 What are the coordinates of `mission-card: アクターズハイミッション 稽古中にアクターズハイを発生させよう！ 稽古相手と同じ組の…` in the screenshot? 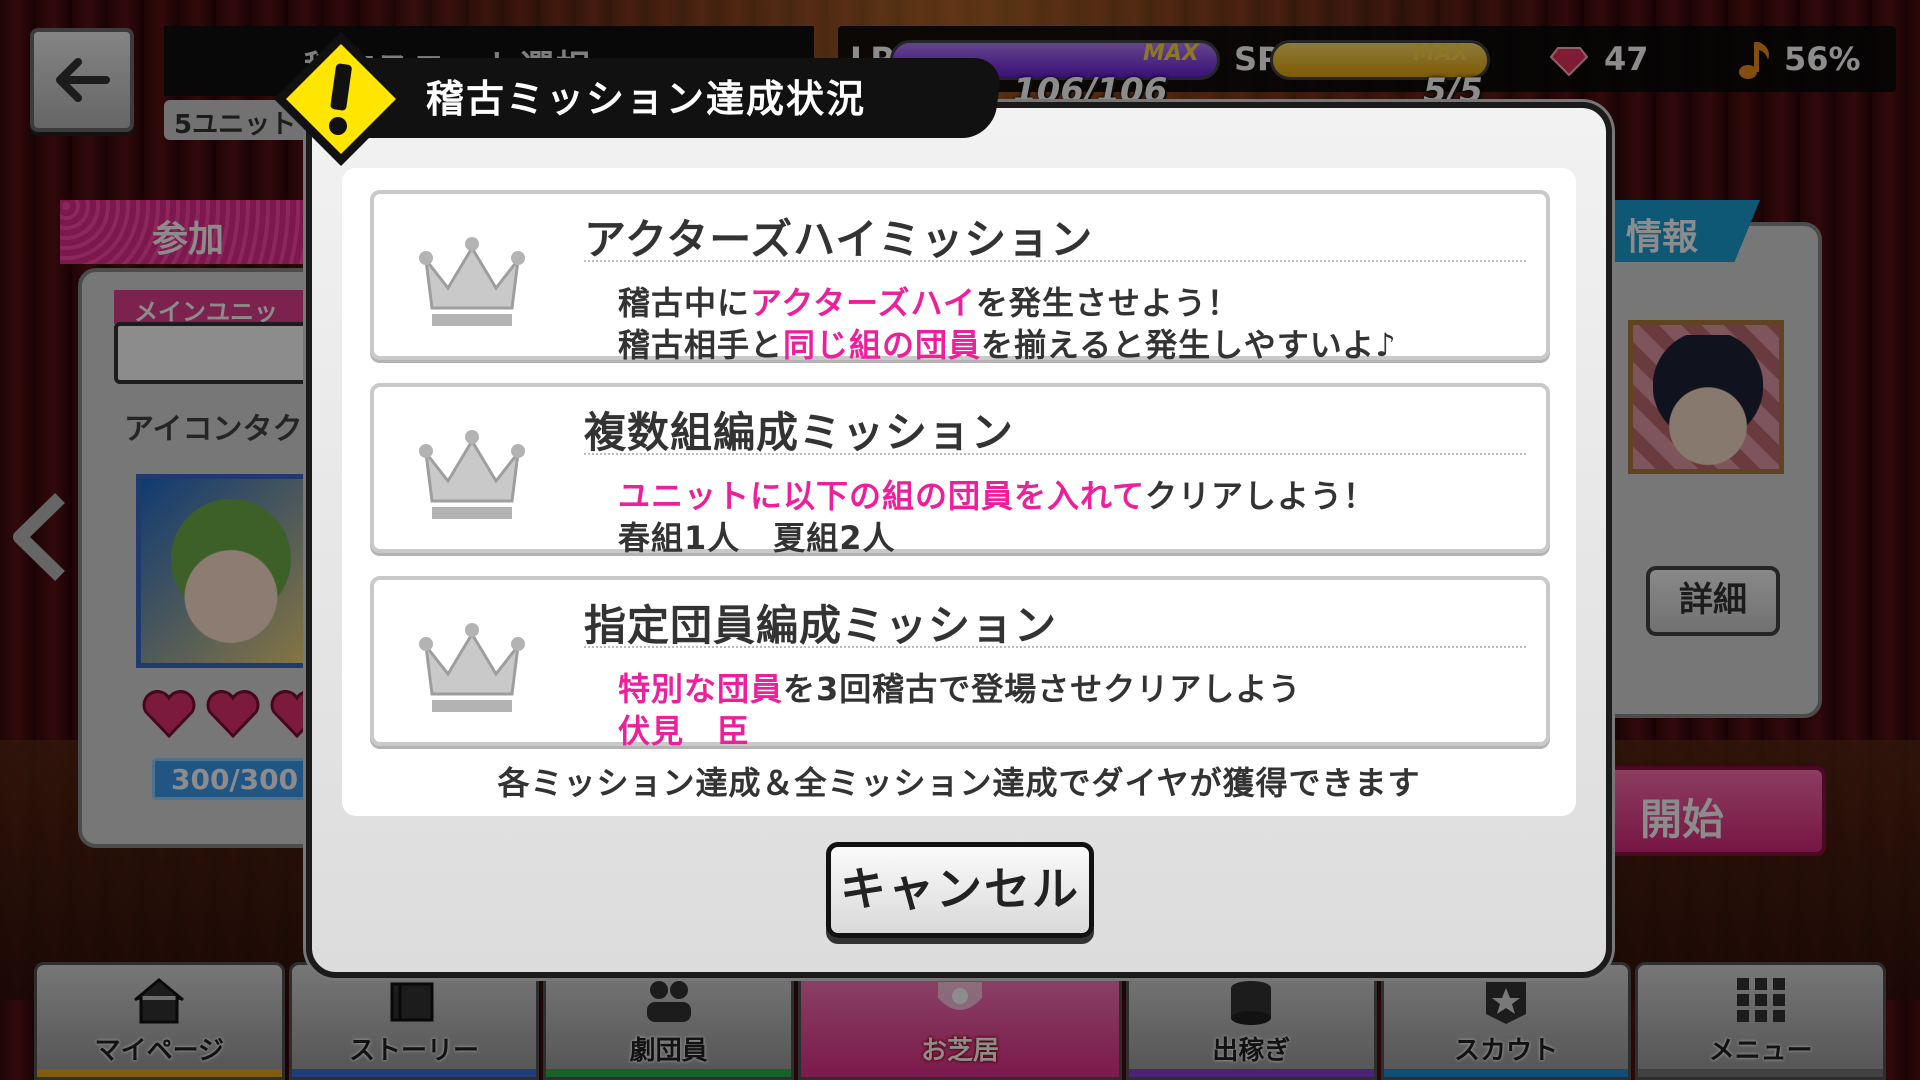 It's located at (960, 277).